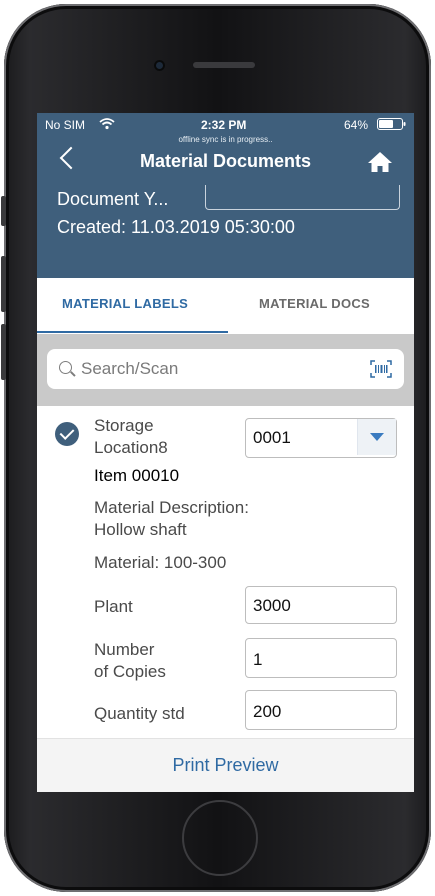 This screenshot has width=435, height=896. What do you see at coordinates (225, 139) in the screenshot?
I see `sync-status: offline sync is in progress..` at bounding box center [225, 139].